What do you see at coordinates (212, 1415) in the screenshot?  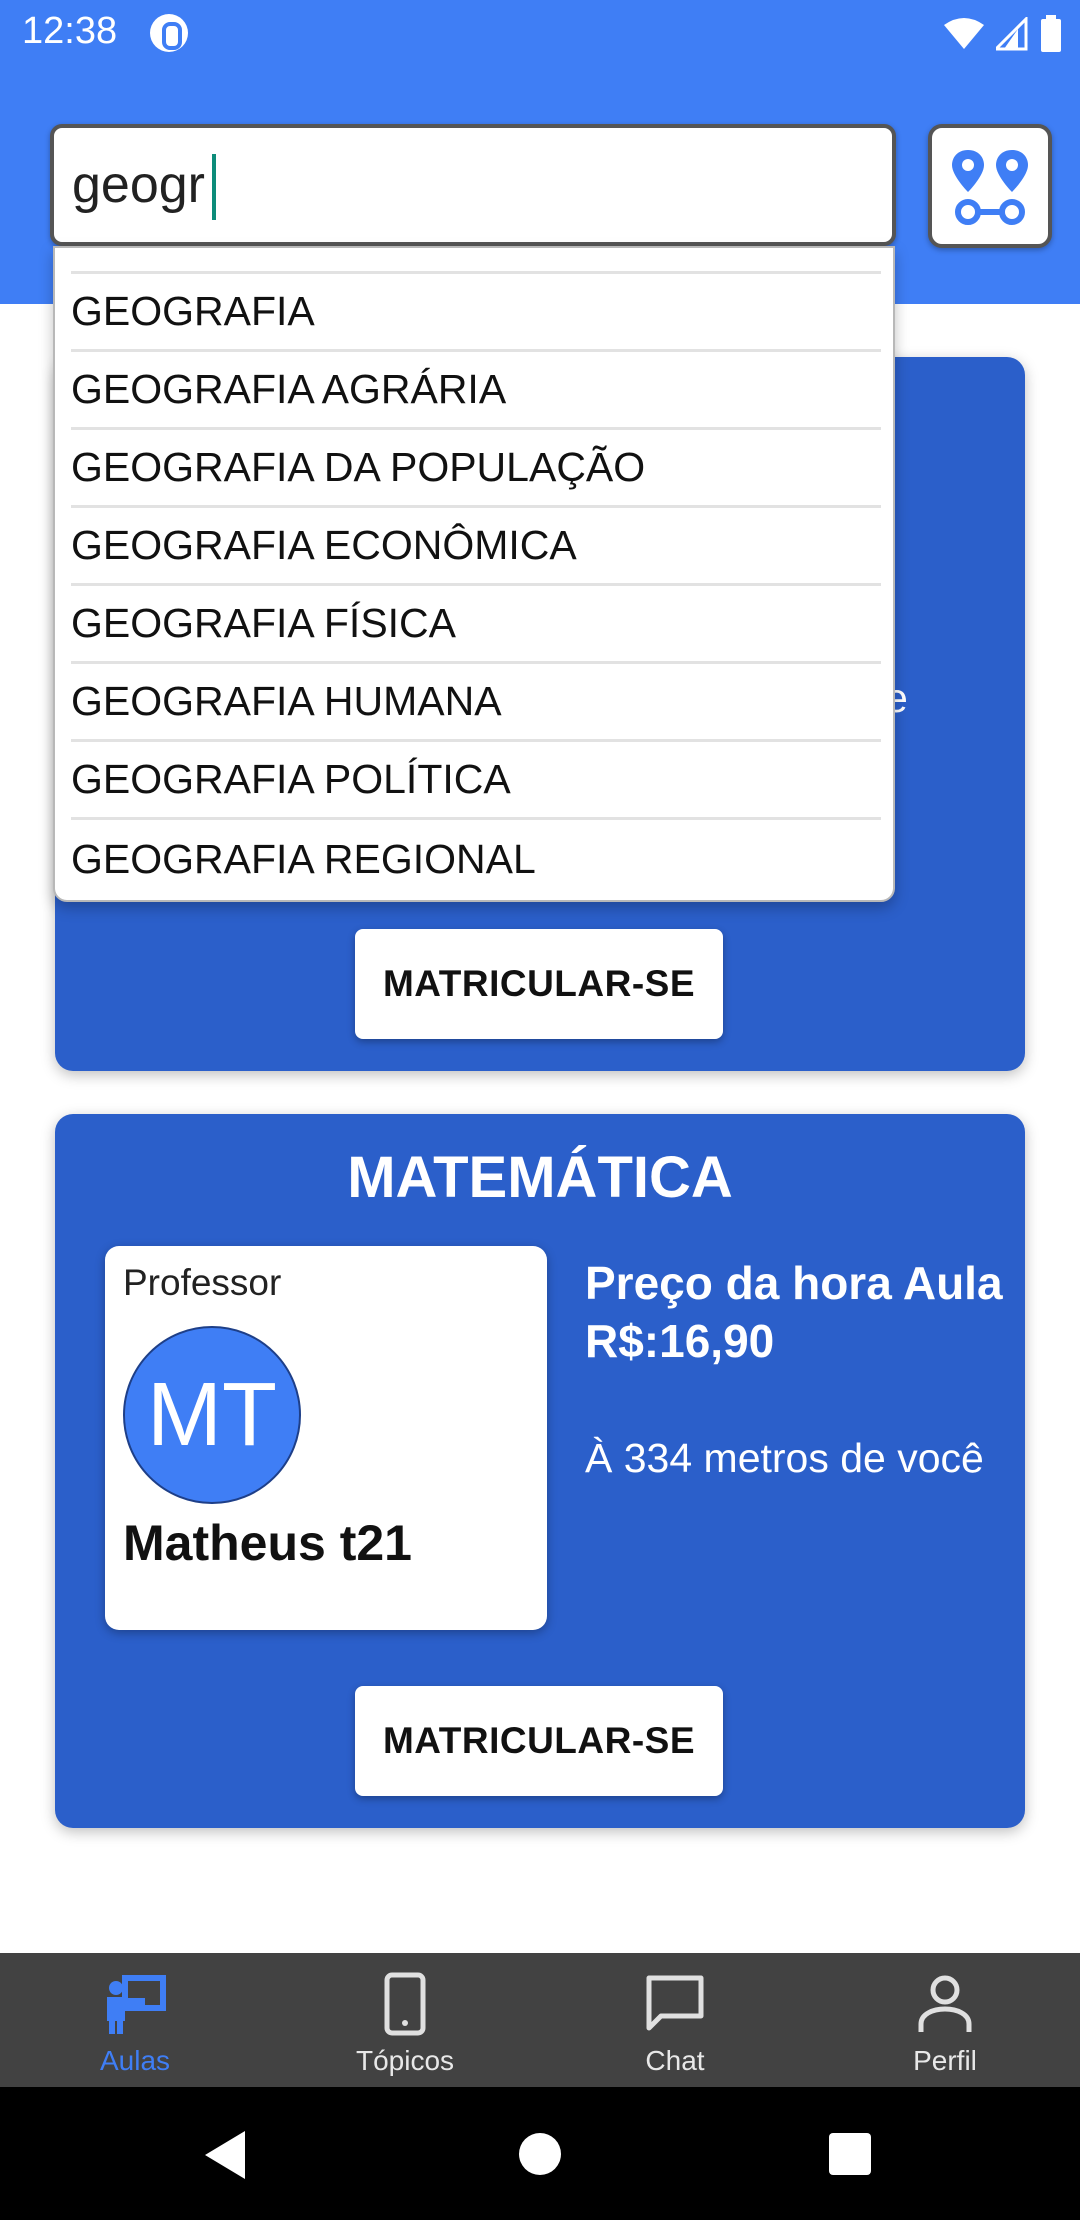 I see `avatar: MT` at bounding box center [212, 1415].